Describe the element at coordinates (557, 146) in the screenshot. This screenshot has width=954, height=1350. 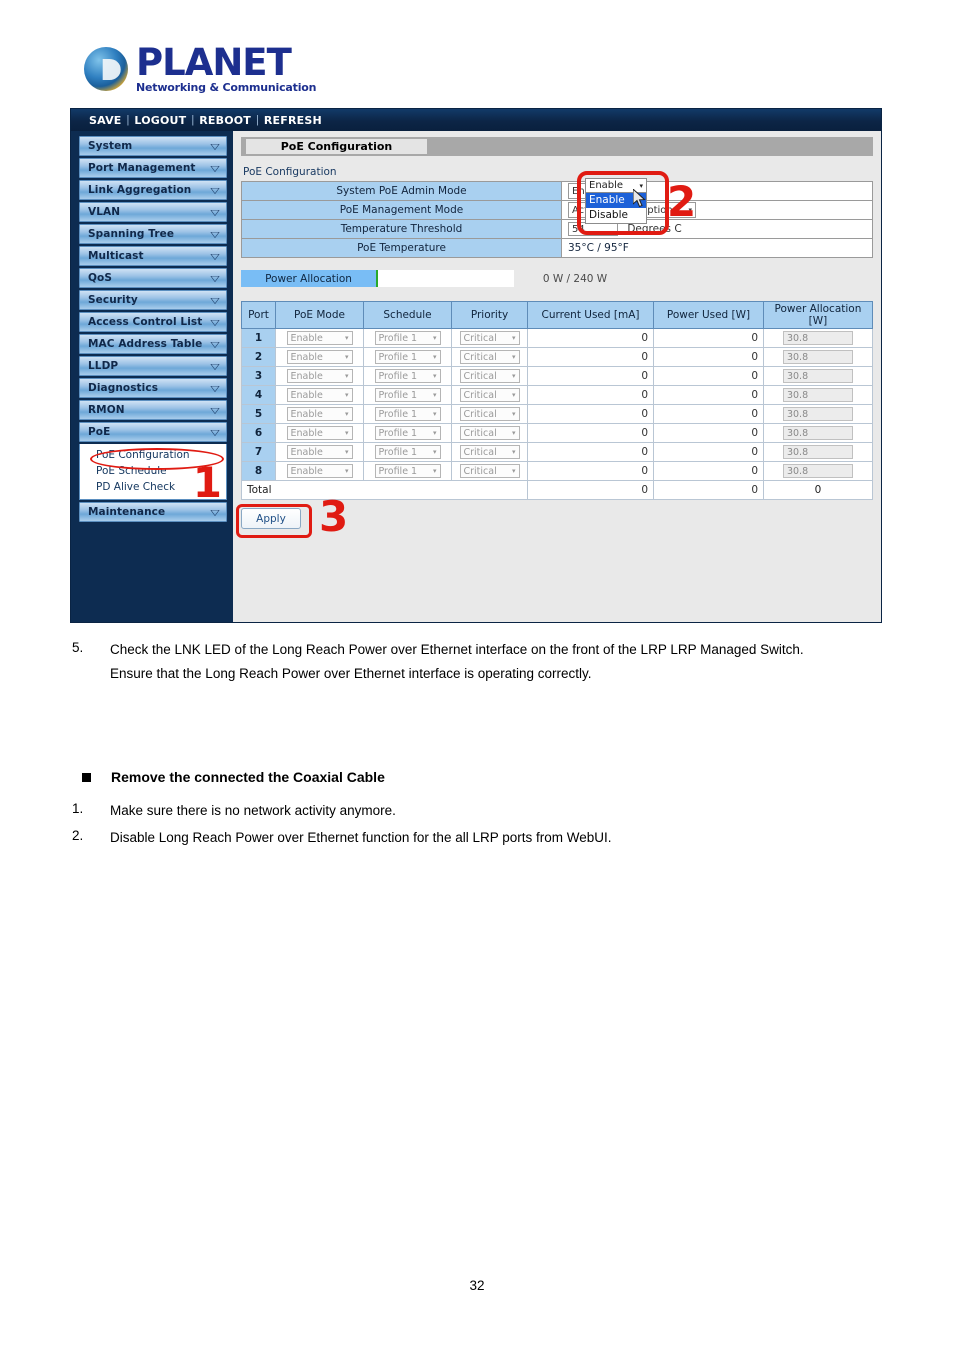
I see `page-title-banner: PoE Configuration` at that location.